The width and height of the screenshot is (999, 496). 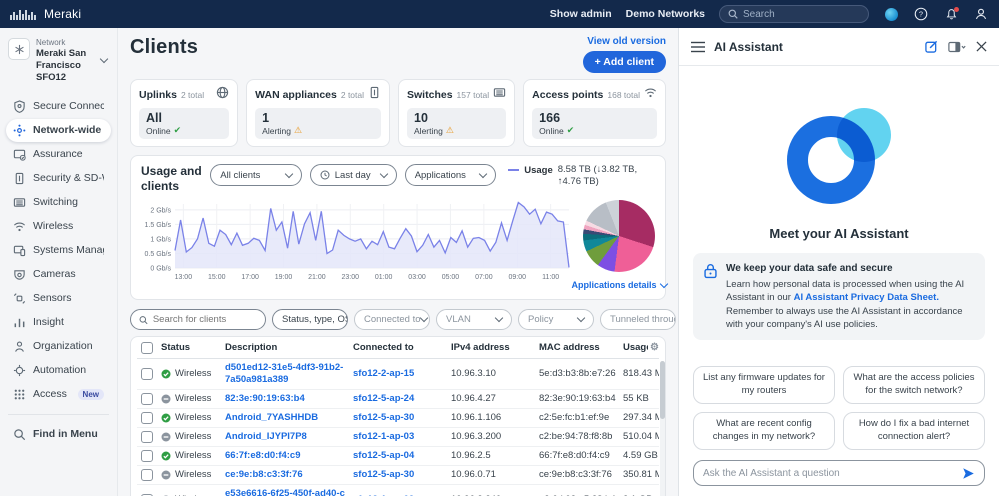 I want to click on client-description-link: e53e6616-6f25-450f-ad40-c8228ae3f0e7, so click(x=289, y=492).